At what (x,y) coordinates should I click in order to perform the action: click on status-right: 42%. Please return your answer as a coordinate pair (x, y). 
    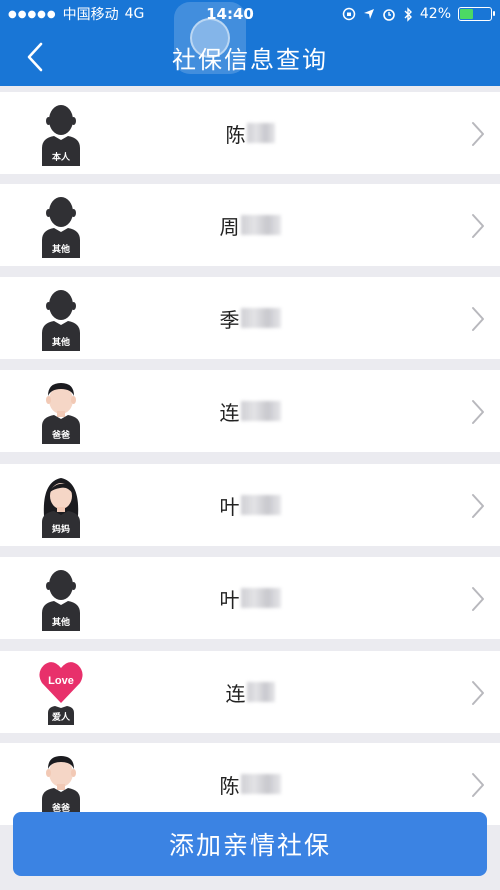
    Looking at the image, I should click on (398, 14).